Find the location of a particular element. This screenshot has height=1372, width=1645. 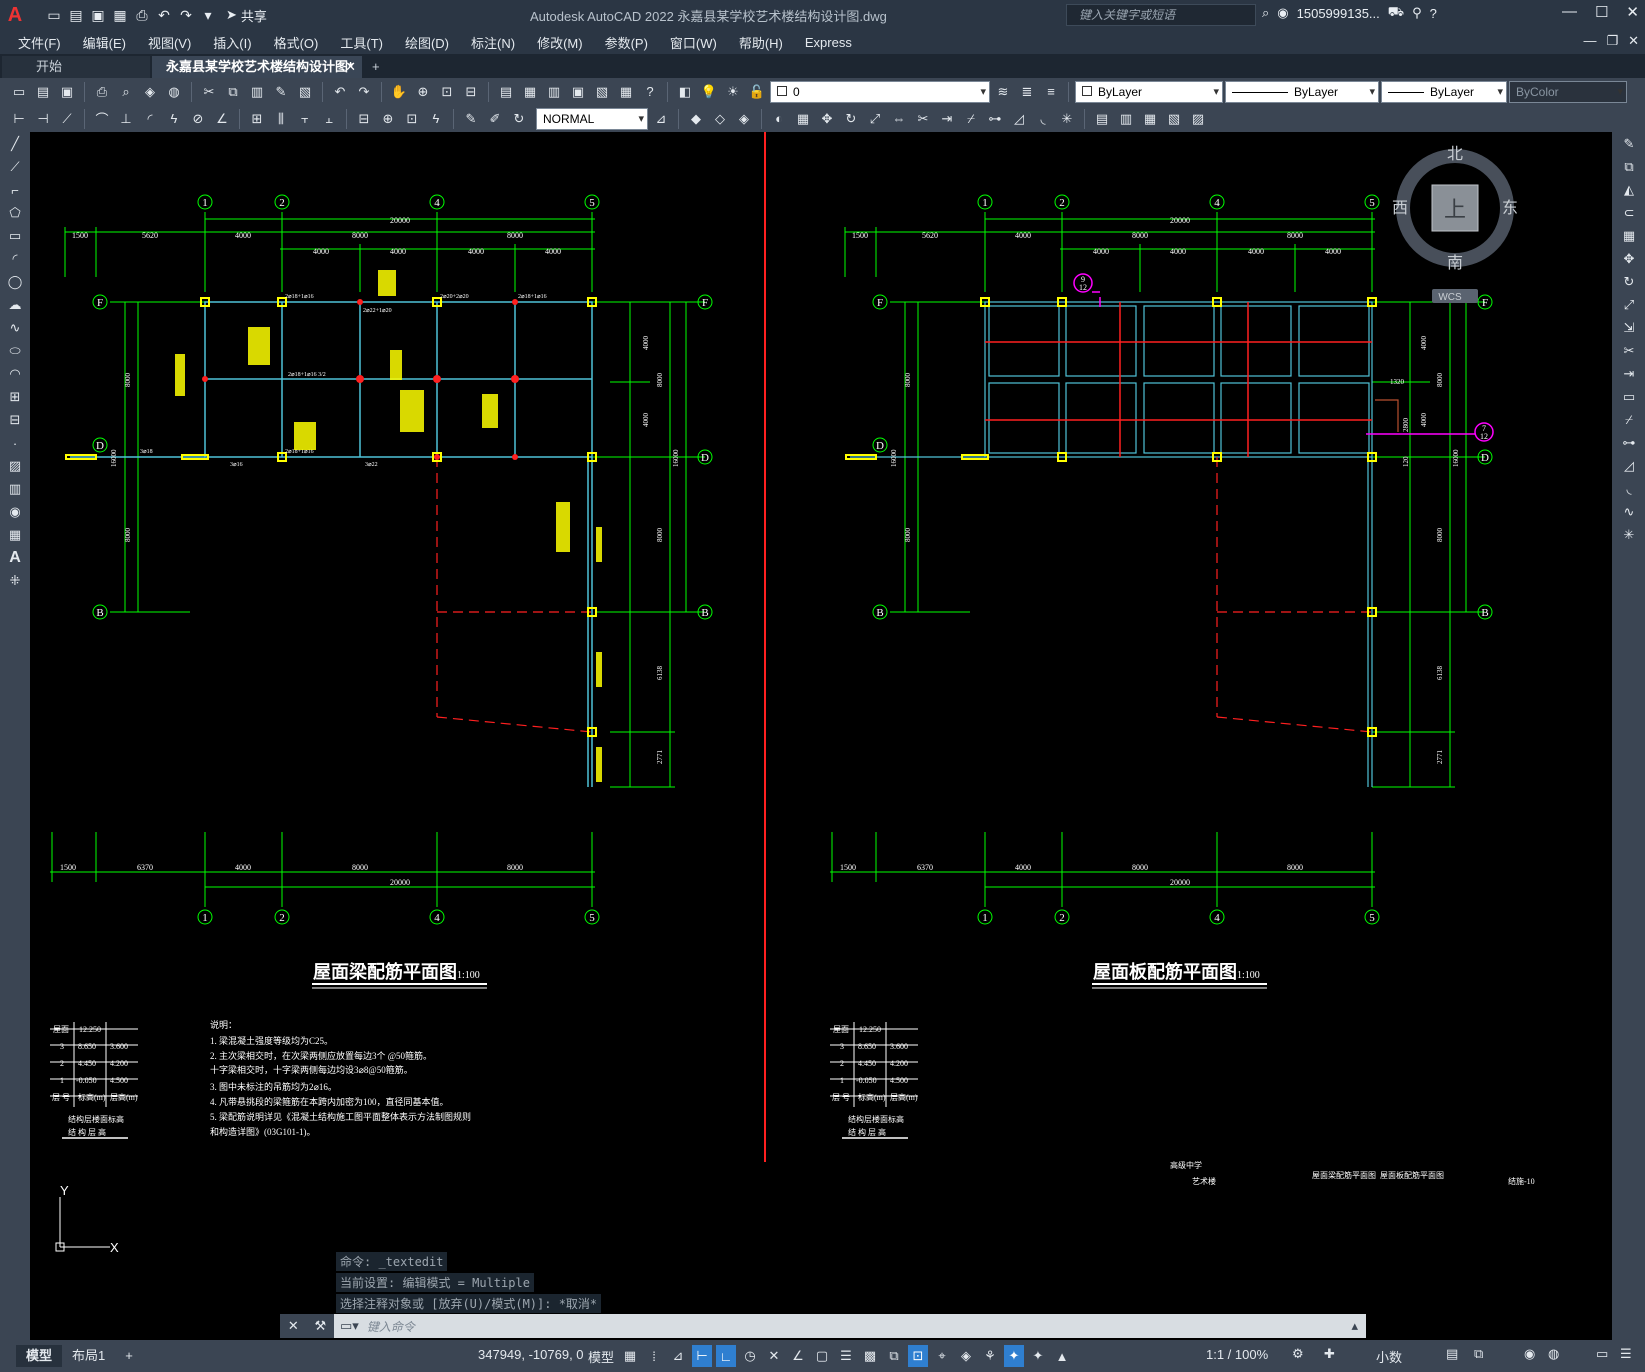

menu-format: 格式(O) is located at coordinates (296, 42).